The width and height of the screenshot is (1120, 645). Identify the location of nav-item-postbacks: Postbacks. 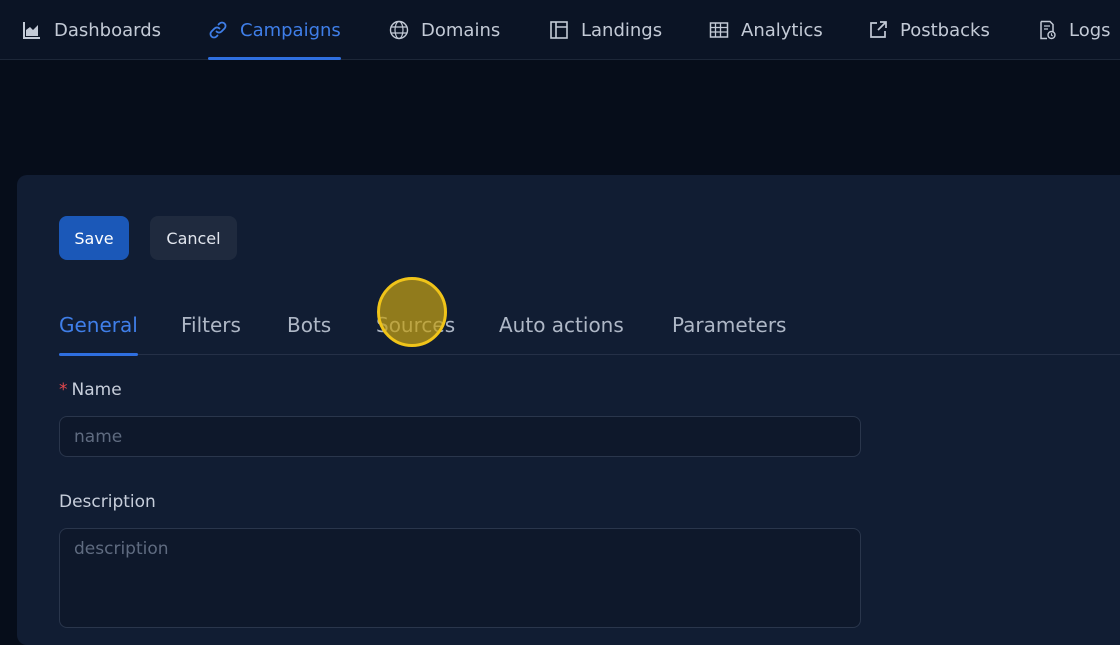
(929, 30).